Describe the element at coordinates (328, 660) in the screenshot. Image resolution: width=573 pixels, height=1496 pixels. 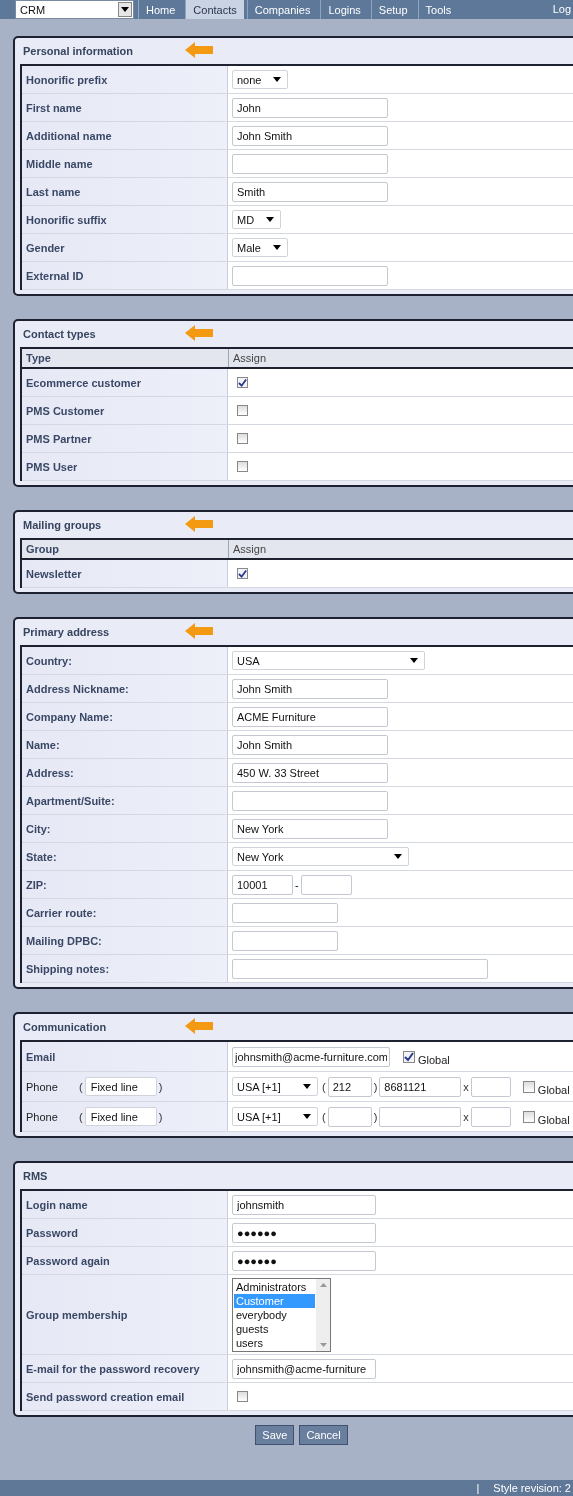
I see `dropdown: USA` at that location.